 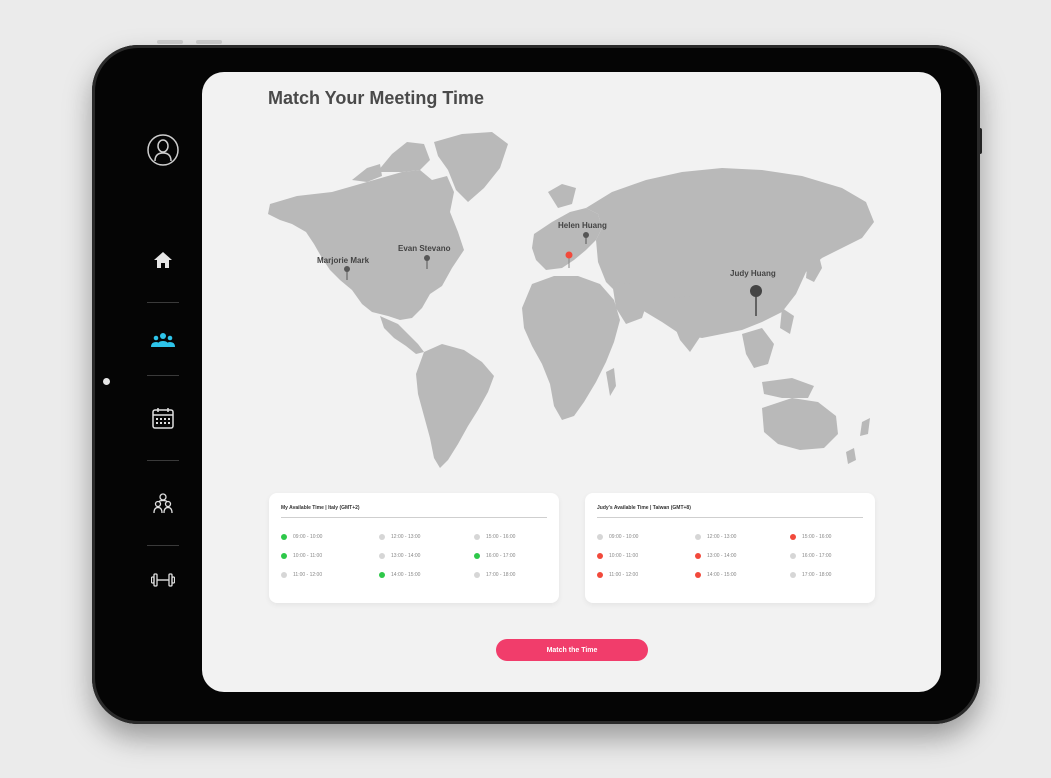 I want to click on nav-fitness, so click(x=163, y=580).